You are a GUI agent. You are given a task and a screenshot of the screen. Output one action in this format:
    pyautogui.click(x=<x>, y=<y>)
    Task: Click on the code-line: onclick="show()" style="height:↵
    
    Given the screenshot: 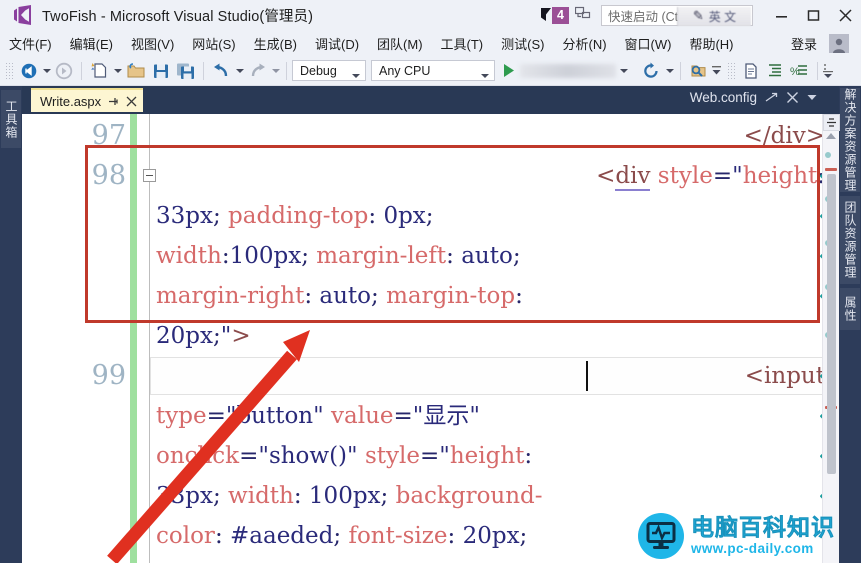 What is the action you would take?
    pyautogui.click(x=430, y=456)
    